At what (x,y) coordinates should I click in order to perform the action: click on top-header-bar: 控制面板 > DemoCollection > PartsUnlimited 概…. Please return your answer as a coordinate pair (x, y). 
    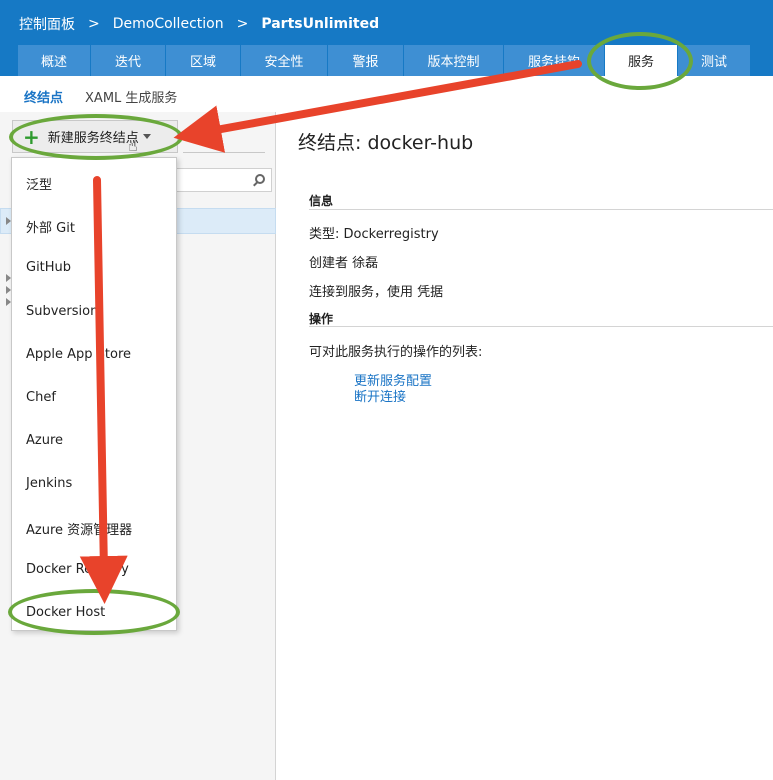
    Looking at the image, I should click on (386, 38).